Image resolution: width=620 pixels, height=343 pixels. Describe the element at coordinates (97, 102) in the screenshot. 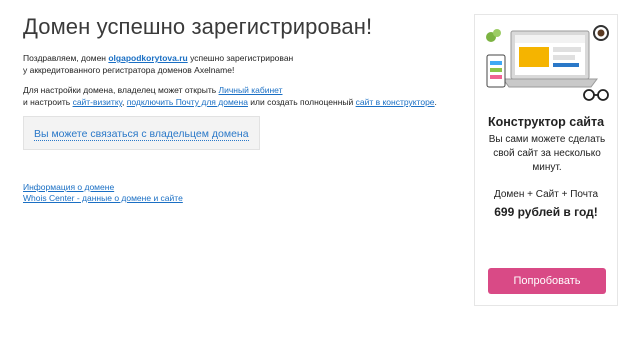

I see `business-card-link: сайт-визитку` at that location.